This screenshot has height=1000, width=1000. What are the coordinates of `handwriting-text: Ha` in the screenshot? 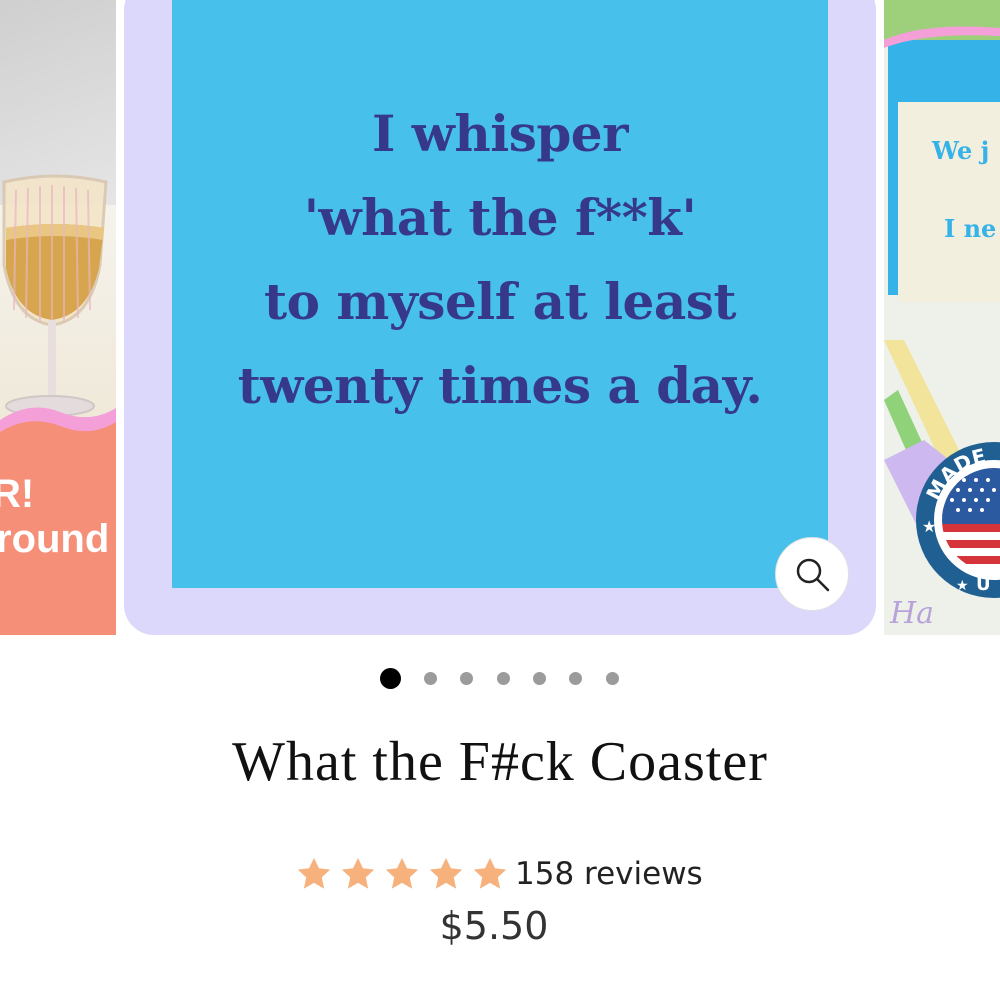 It's located at (912, 613).